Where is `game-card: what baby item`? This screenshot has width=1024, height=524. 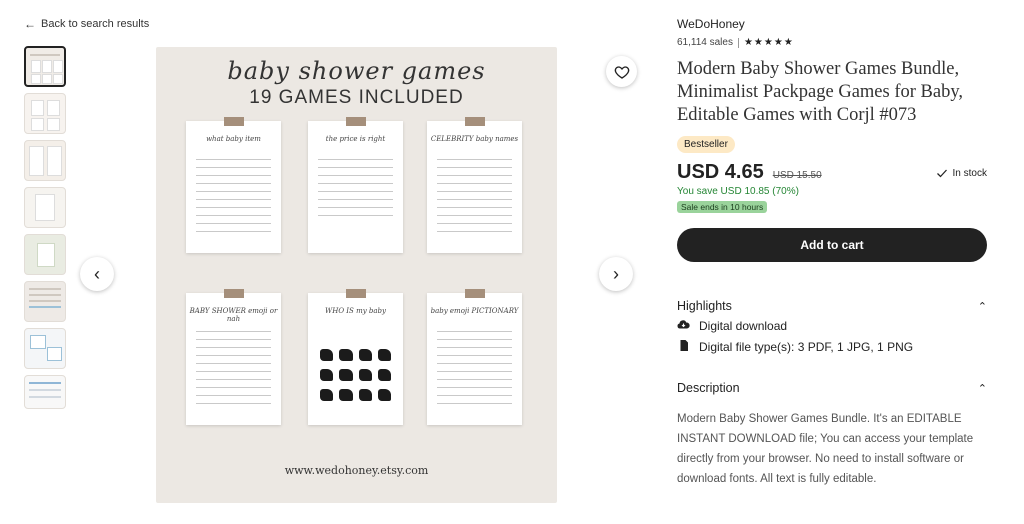 game-card: what baby item is located at coordinates (233, 185).